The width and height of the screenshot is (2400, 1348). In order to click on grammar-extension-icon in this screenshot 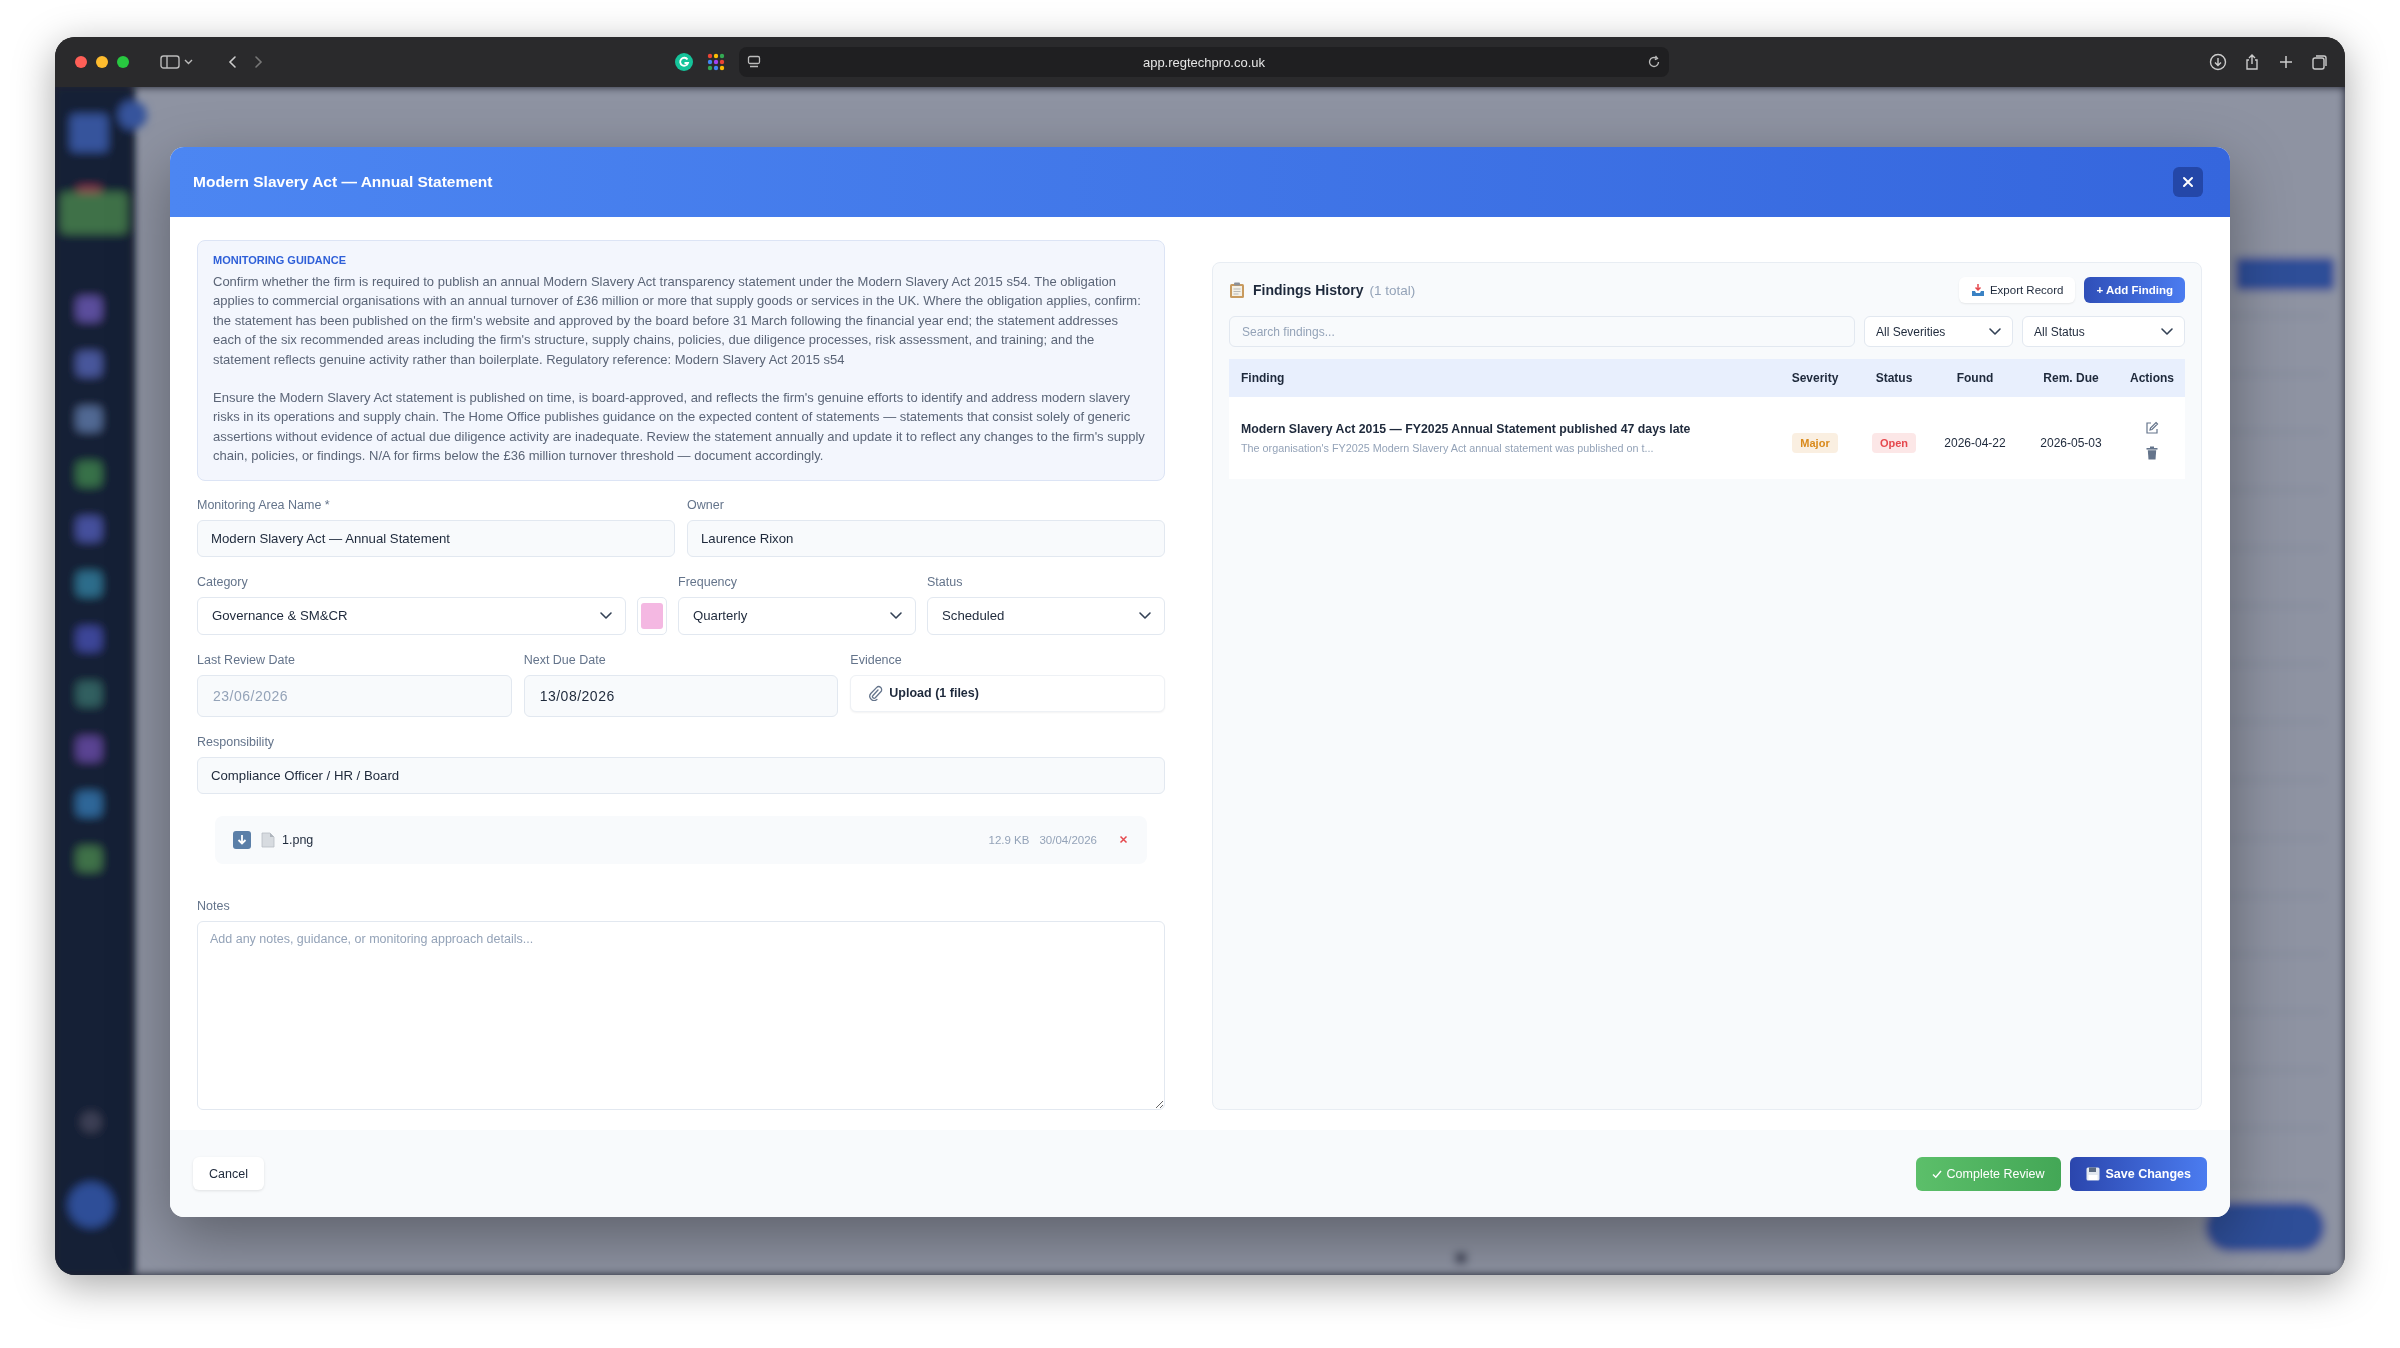, I will do `click(684, 62)`.